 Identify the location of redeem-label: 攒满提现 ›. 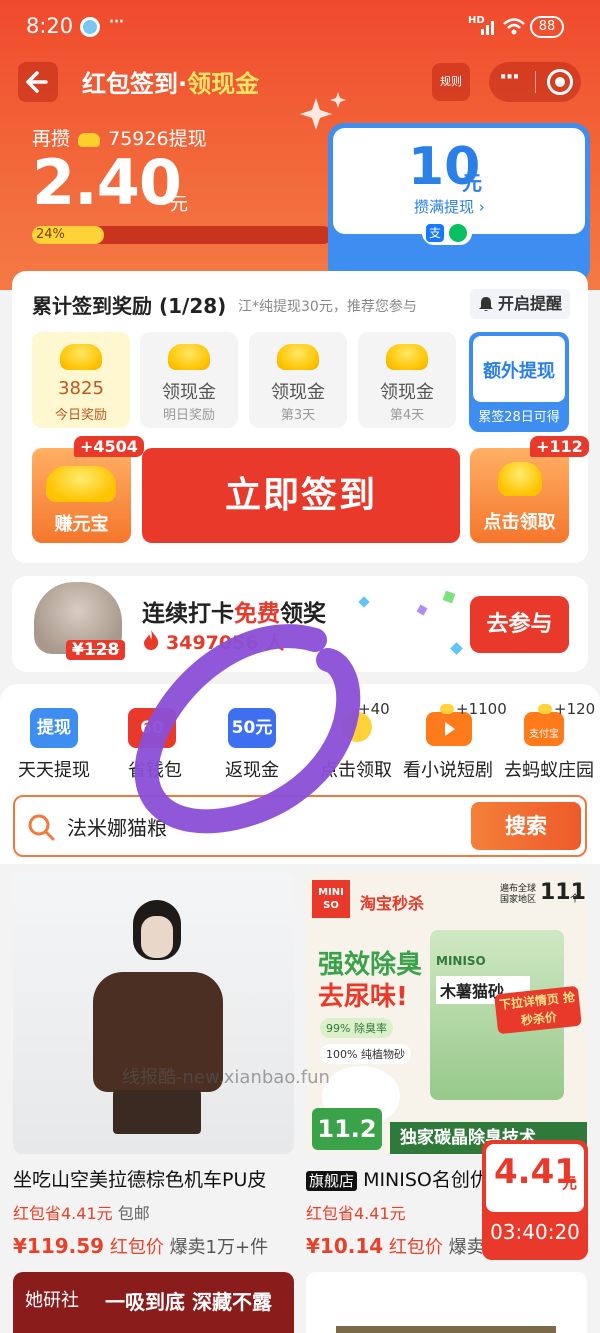
(449, 207).